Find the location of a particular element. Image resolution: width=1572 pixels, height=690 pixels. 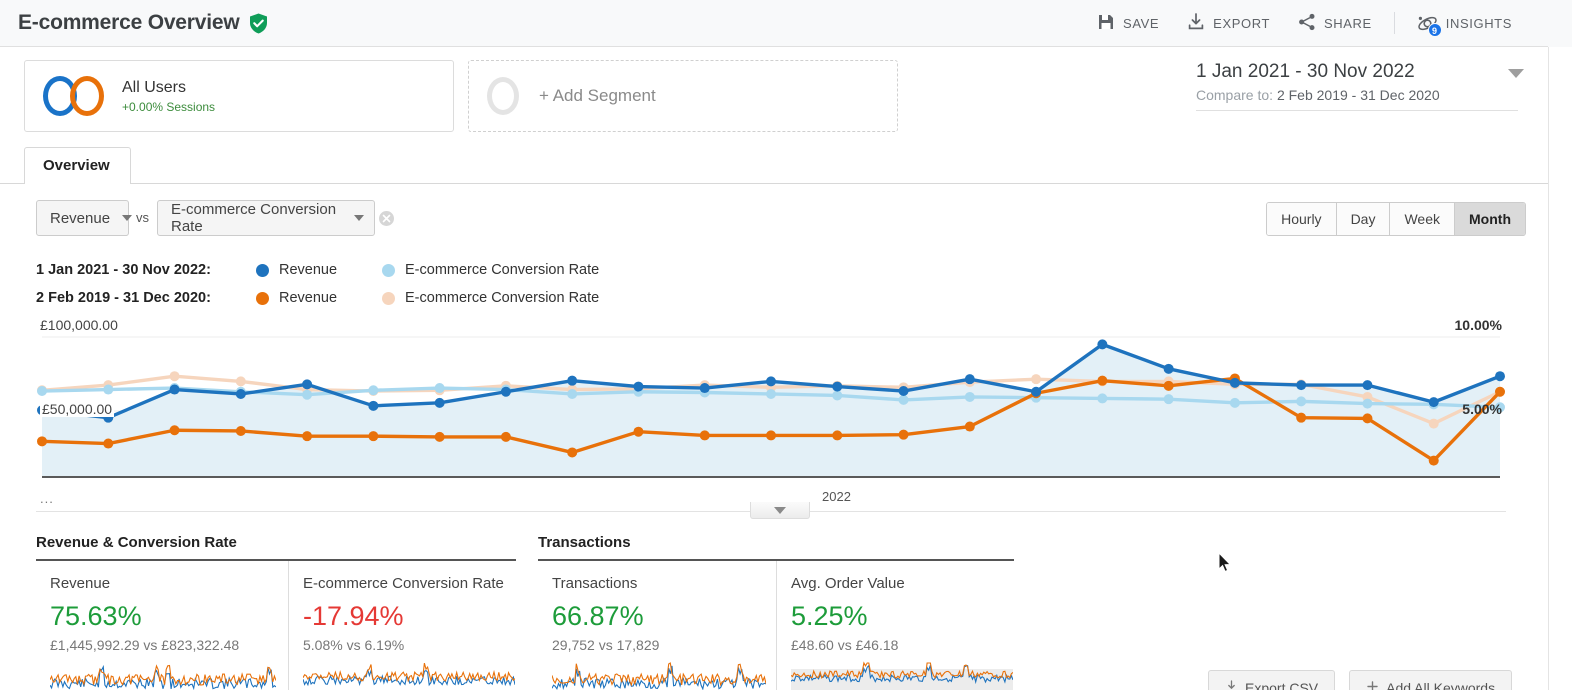

compare-to-label: Compare to: is located at coordinates (1236, 95).